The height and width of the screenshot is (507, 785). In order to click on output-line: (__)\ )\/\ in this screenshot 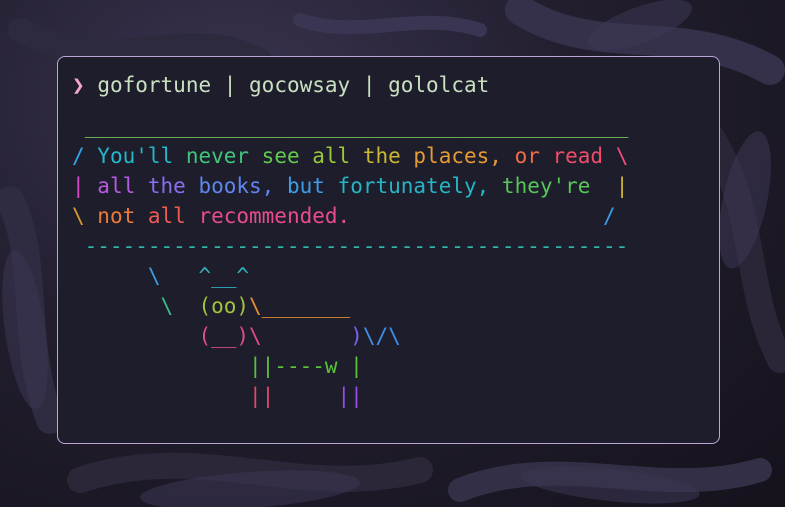, I will do `click(350, 336)`.